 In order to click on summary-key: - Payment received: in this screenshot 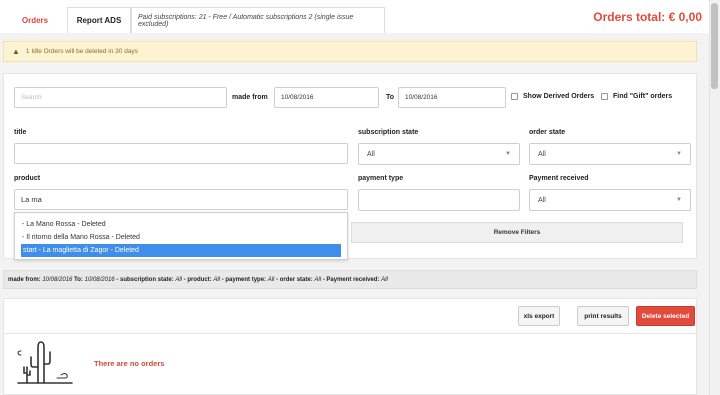, I will do `click(351, 279)`.